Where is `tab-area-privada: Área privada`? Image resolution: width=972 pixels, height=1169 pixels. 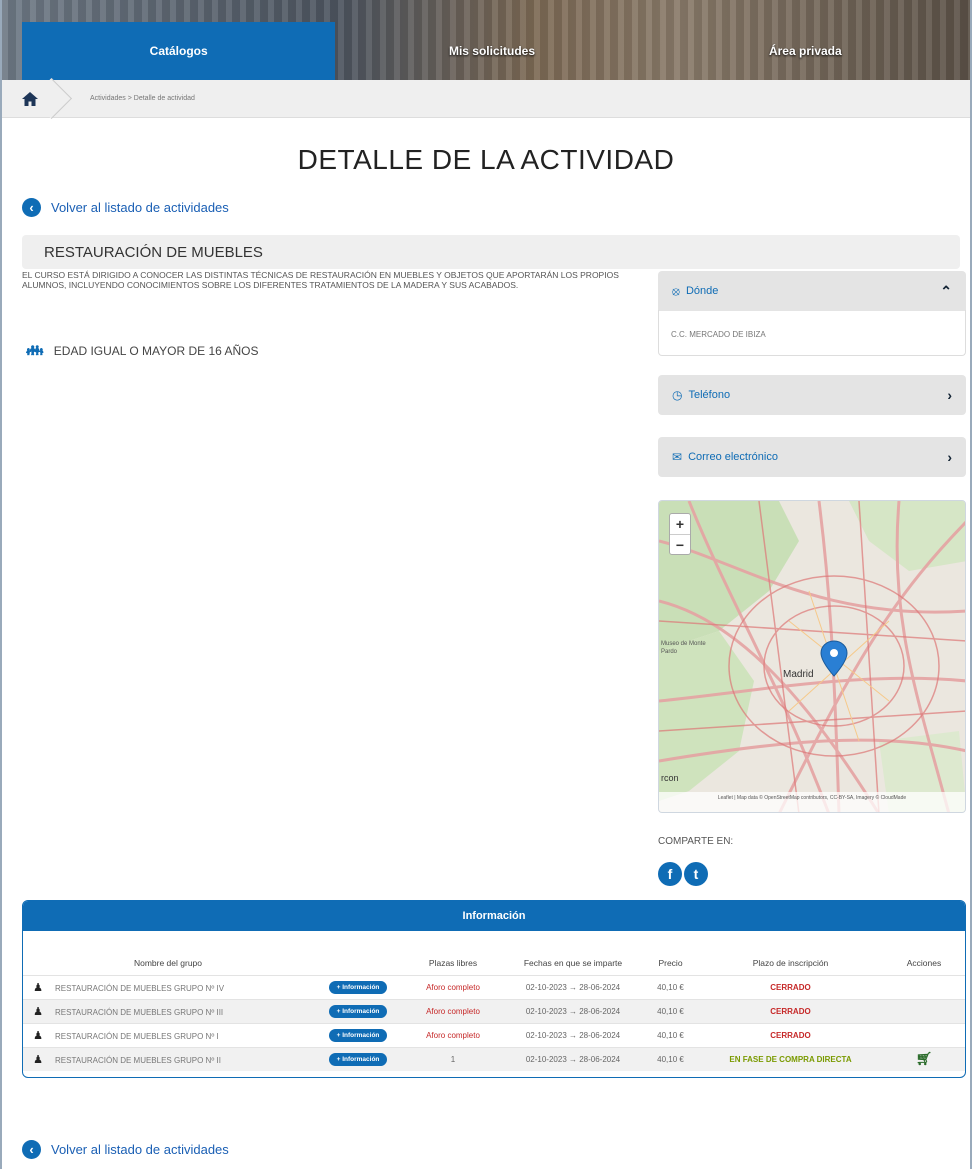
tab-area-privada: Área privada is located at coordinates (805, 51).